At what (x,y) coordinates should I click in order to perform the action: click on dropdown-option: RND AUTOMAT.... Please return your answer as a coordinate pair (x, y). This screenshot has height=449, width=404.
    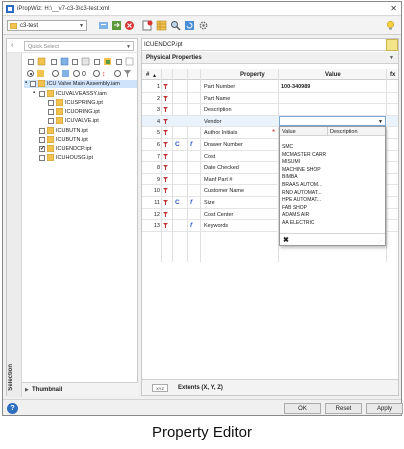
    Looking at the image, I should click on (302, 193).